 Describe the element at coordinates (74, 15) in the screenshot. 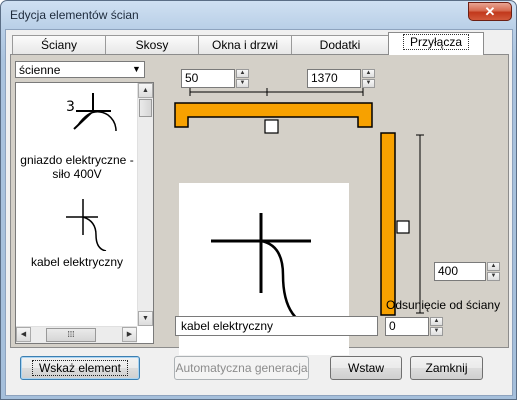

I see `window-title: Edycja elementów ścian` at that location.